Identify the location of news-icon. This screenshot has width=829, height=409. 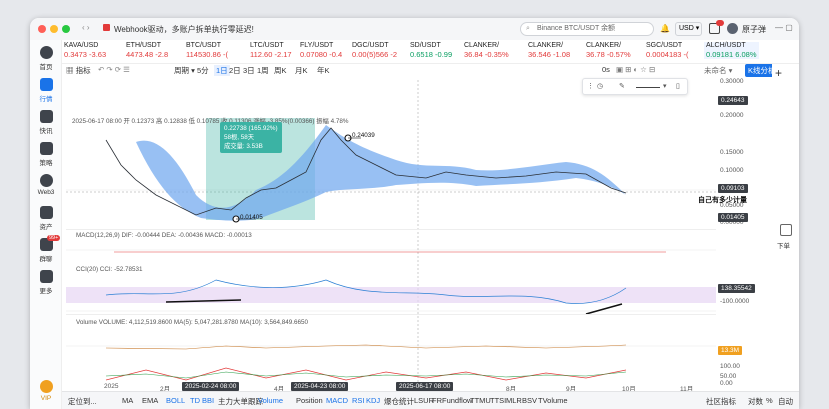
(46, 116).